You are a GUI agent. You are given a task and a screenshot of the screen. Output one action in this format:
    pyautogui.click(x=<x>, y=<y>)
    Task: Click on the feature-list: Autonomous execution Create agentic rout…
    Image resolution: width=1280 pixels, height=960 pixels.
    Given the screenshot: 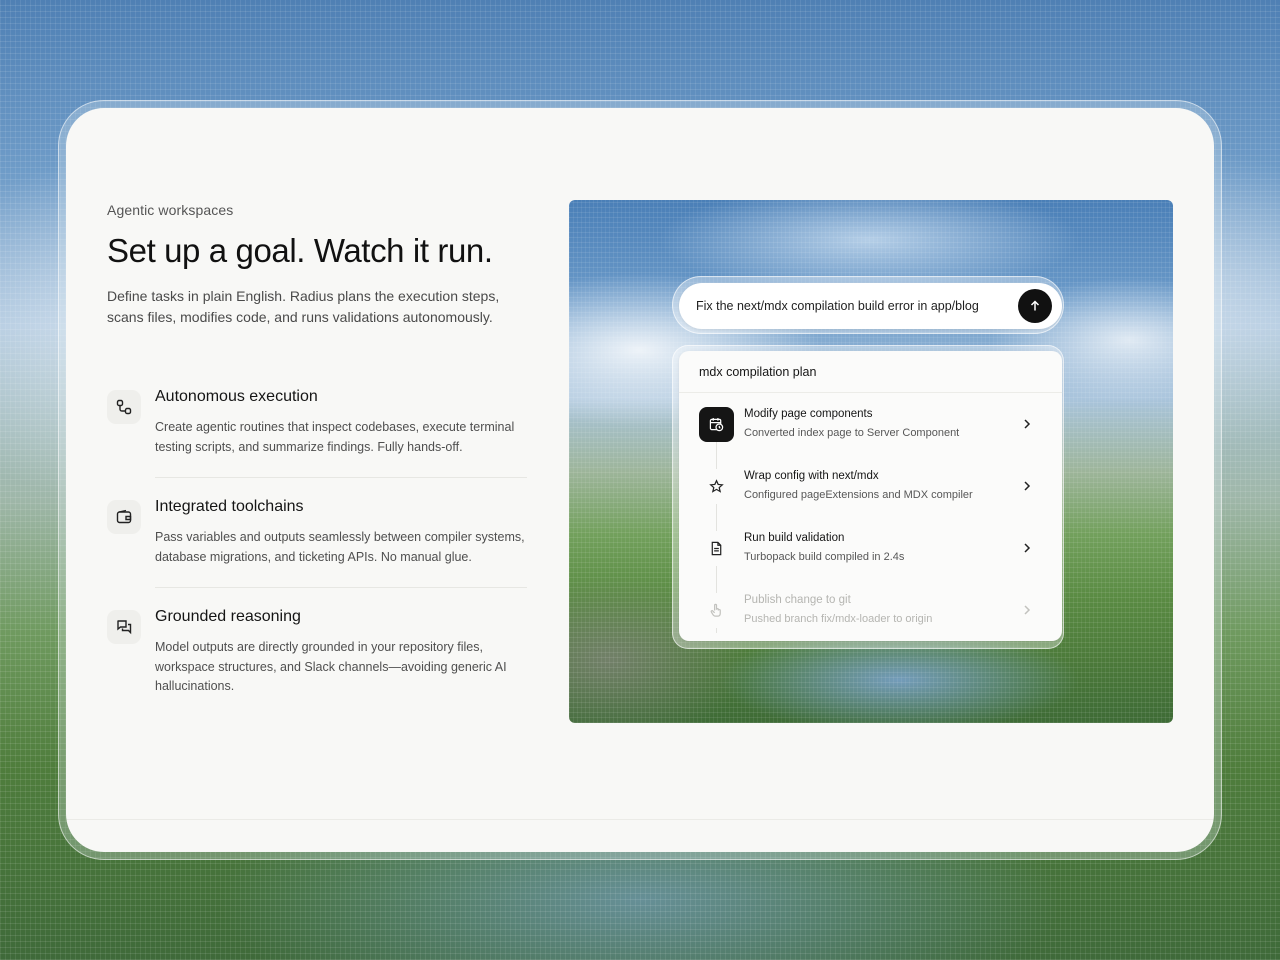 What is the action you would take?
    pyautogui.click(x=317, y=542)
    